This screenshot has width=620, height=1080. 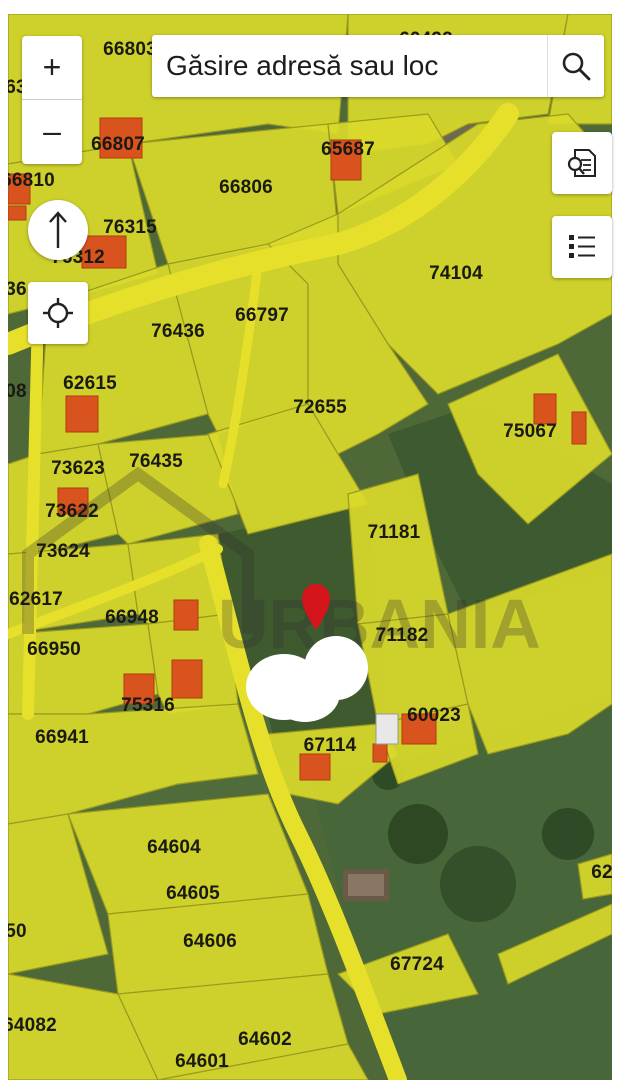 What do you see at coordinates (210, 941) in the screenshot?
I see `parcel-label: 64606` at bounding box center [210, 941].